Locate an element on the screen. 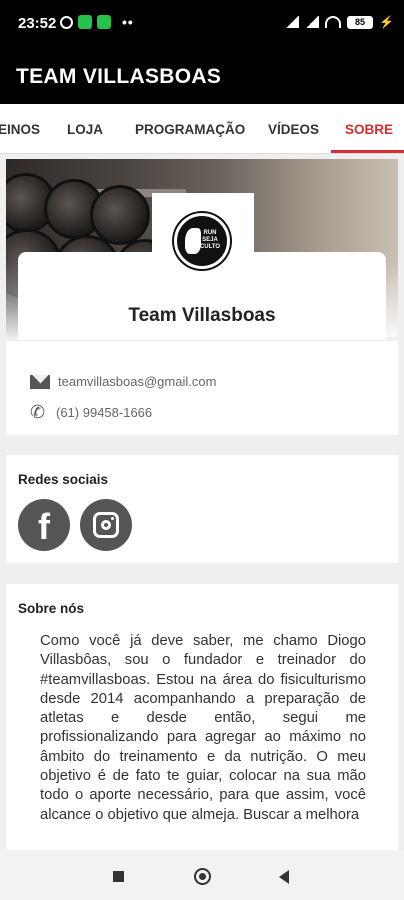 This screenshot has width=404, height=900. phone-row: ✆ (61) 99458-1666 is located at coordinates (91, 412).